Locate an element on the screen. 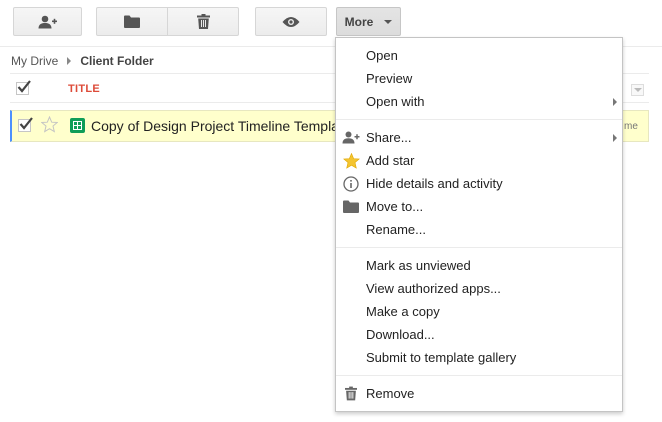 The width and height of the screenshot is (662, 422). menu-item-submit-template: Submit to template gallery is located at coordinates (479, 357).